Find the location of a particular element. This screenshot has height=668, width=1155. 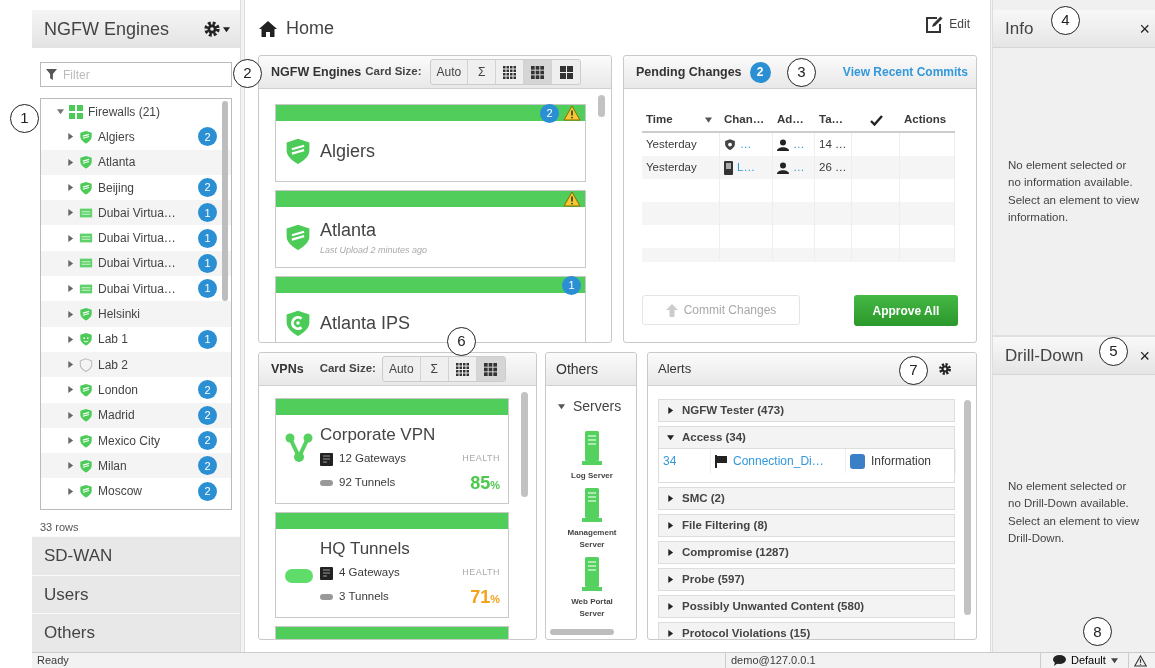

filter-field: Filter is located at coordinates (136, 74).